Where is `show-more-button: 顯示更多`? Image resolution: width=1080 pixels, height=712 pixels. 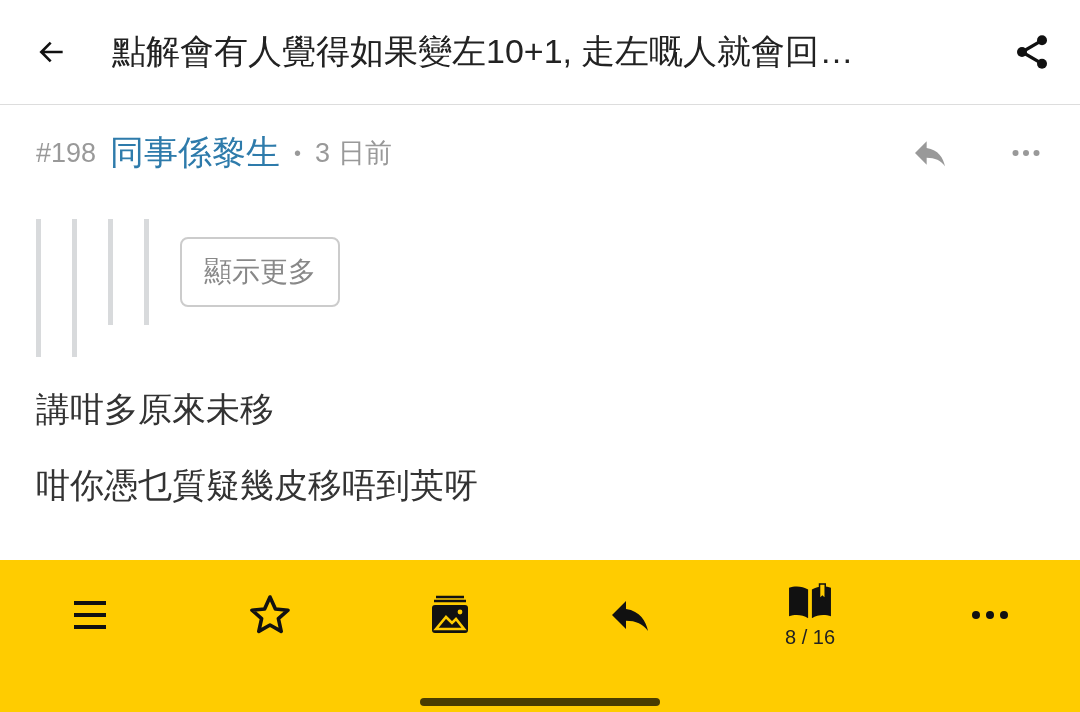
show-more-button: 顯示更多 is located at coordinates (260, 272).